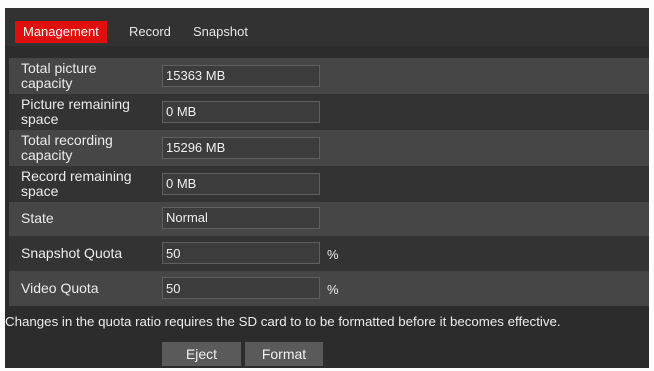 The height and width of the screenshot is (371, 654). Describe the element at coordinates (220, 32) in the screenshot. I see `tab-snapshot: Snapshot` at that location.